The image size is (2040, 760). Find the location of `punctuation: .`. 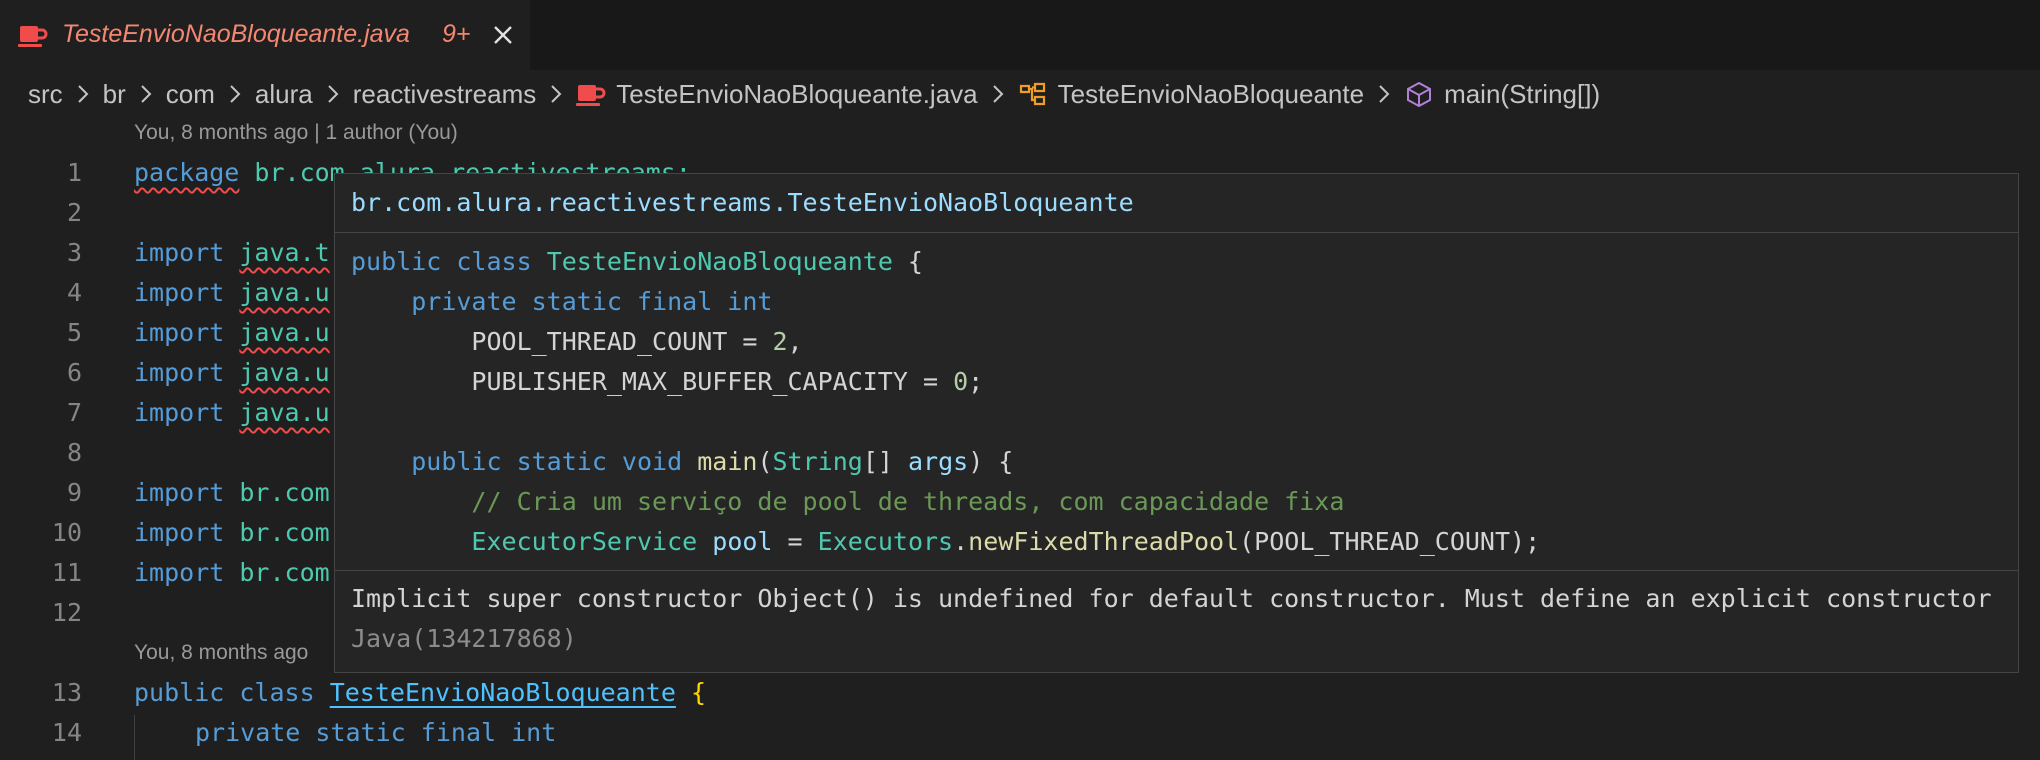

punctuation: . is located at coordinates (961, 541).